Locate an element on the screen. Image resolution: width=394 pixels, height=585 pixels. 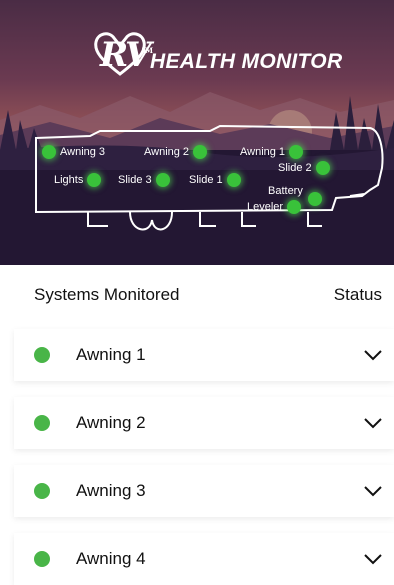
header-systems-monitored: Systems Monitored is located at coordinates (107, 294).